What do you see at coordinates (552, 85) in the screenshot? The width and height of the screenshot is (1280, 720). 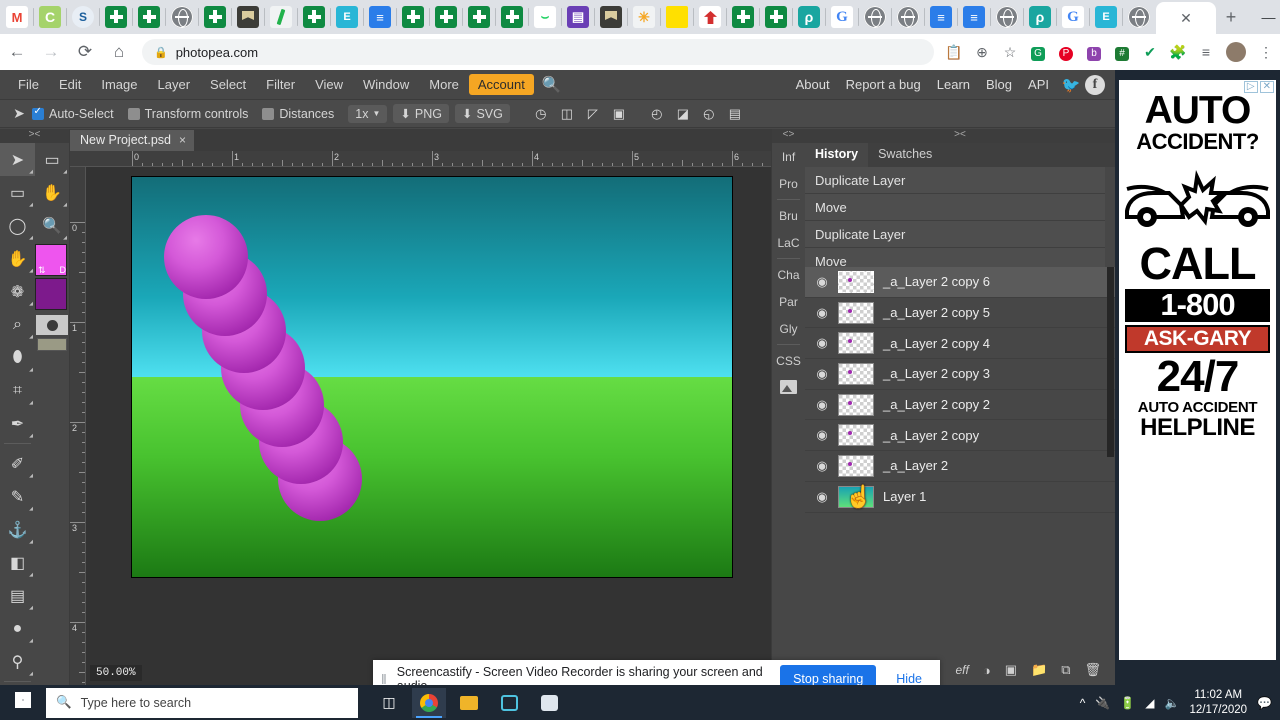 I see `search-icon: 🔍` at bounding box center [552, 85].